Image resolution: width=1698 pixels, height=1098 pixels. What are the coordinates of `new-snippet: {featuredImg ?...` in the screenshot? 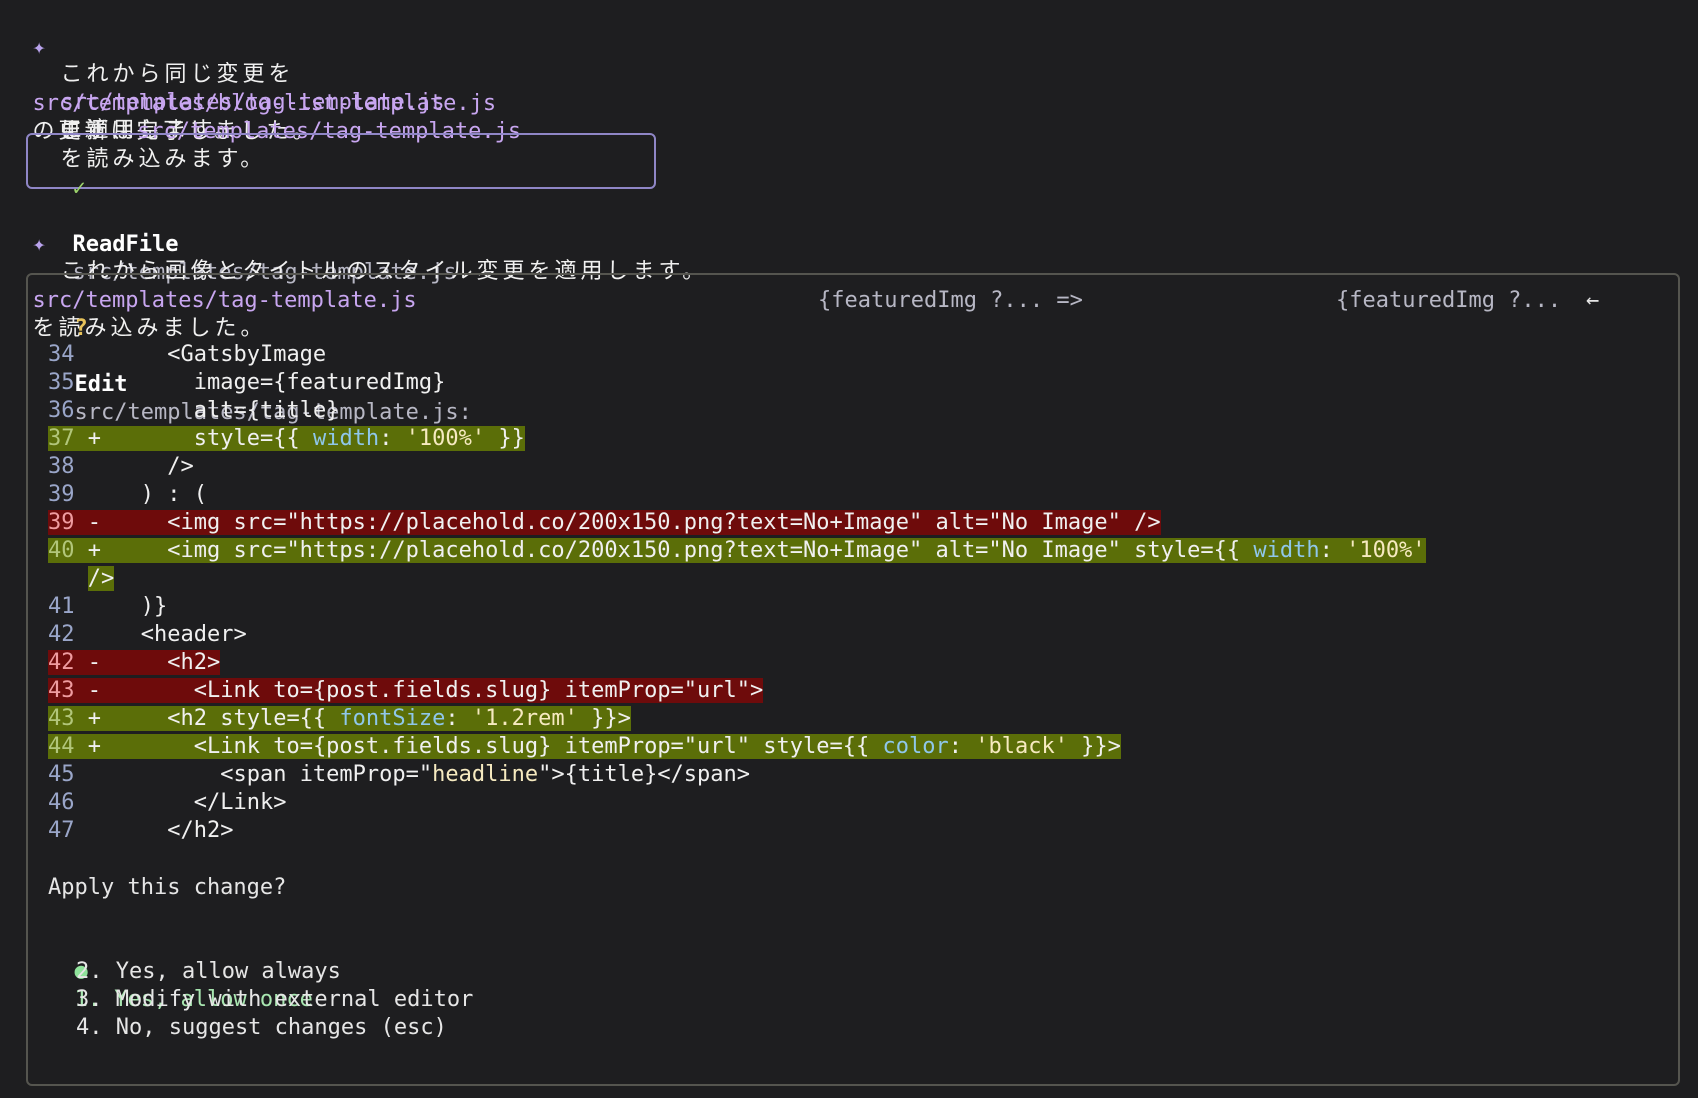 It's located at (1449, 300).